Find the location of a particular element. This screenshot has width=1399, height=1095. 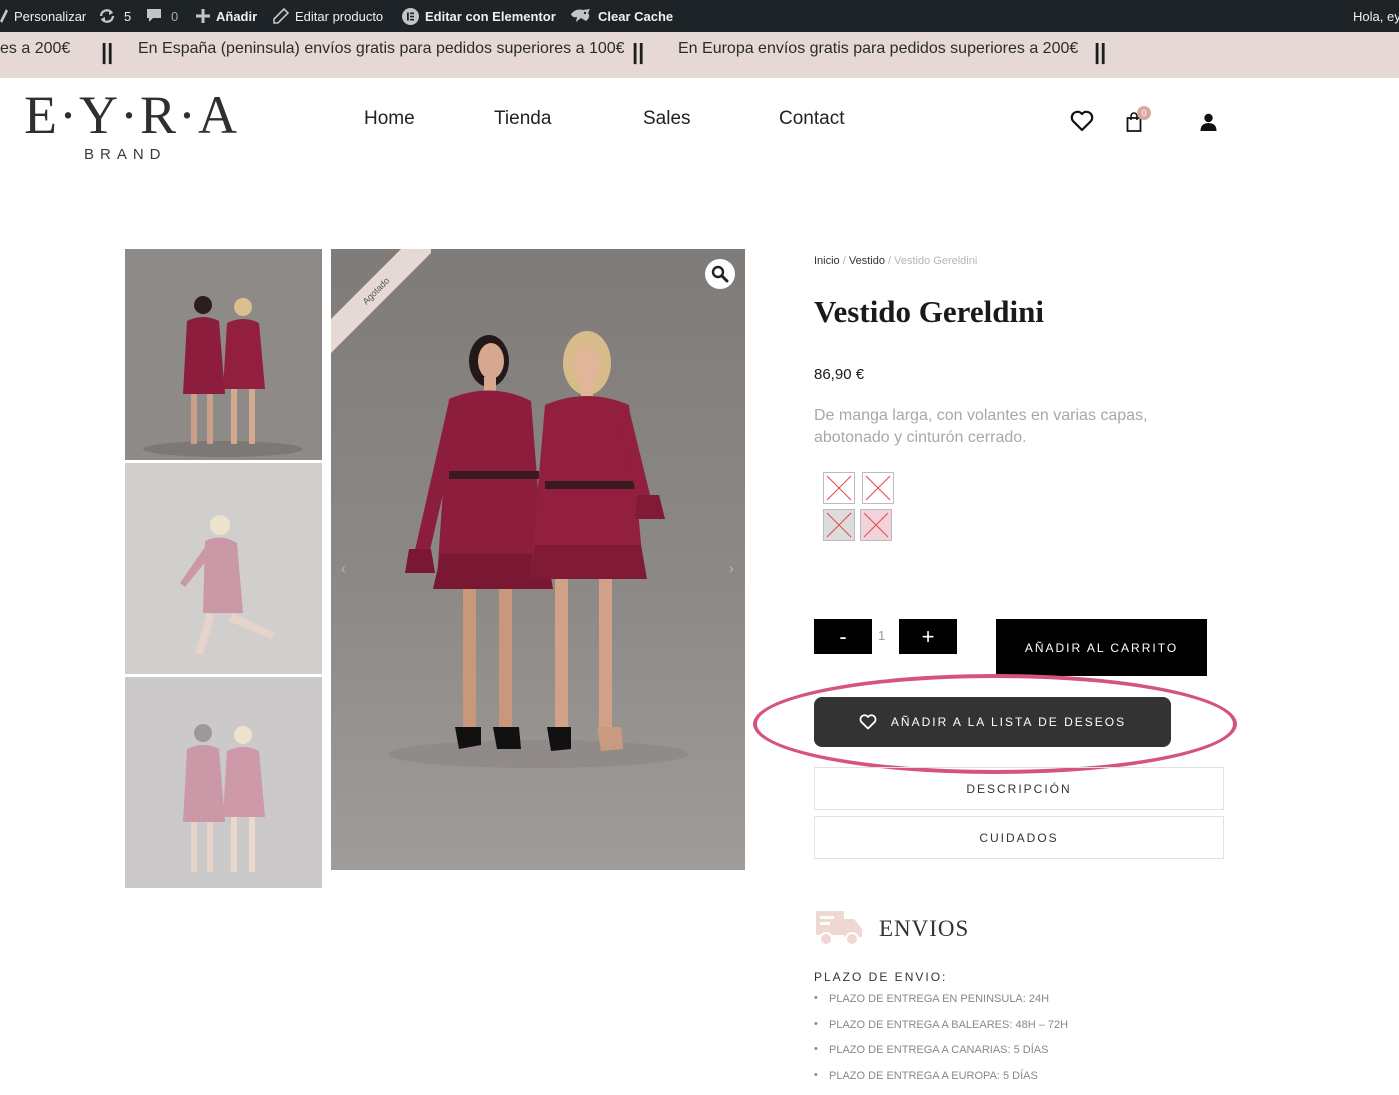

product-title: Vestido Gereldini is located at coordinates (929, 312).